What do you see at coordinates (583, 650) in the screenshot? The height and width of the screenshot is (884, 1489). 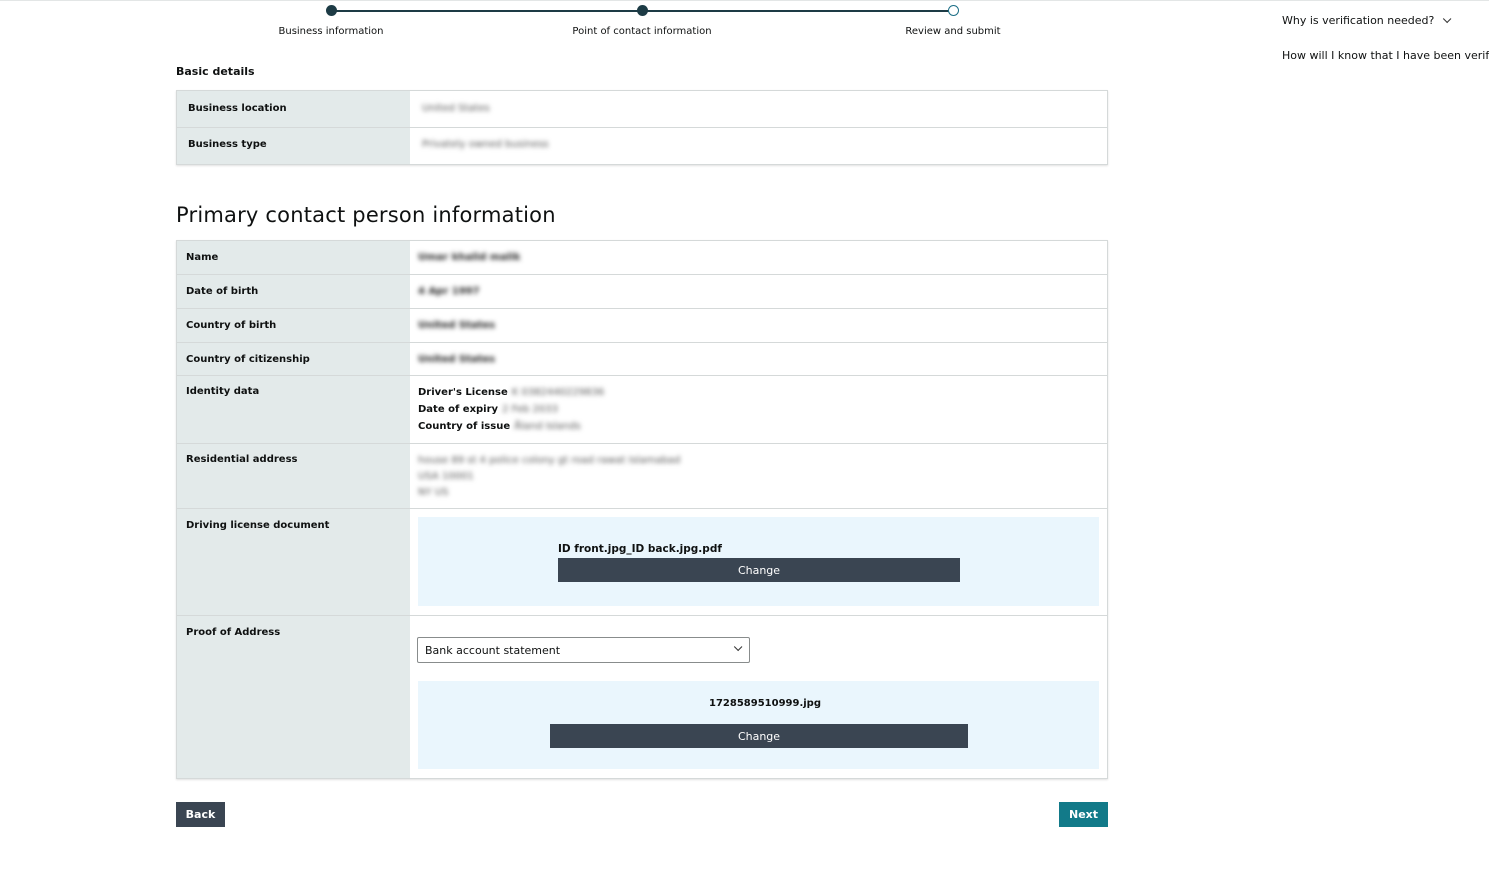 I see `proof-of-address-type-select: Bank account statement` at bounding box center [583, 650].